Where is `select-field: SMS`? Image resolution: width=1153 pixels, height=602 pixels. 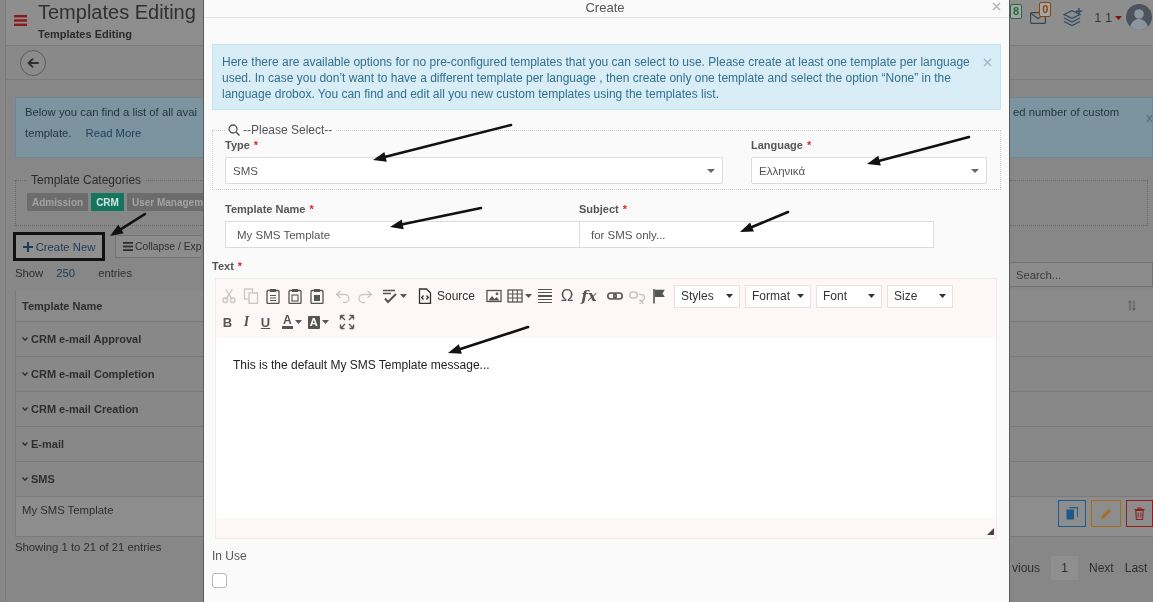
select-field: SMS is located at coordinates (474, 170).